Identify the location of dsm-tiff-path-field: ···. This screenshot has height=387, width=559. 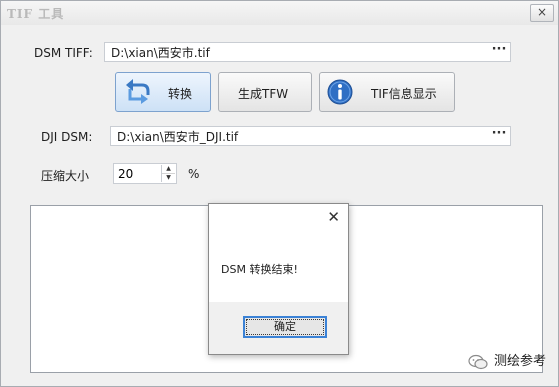
(307, 52).